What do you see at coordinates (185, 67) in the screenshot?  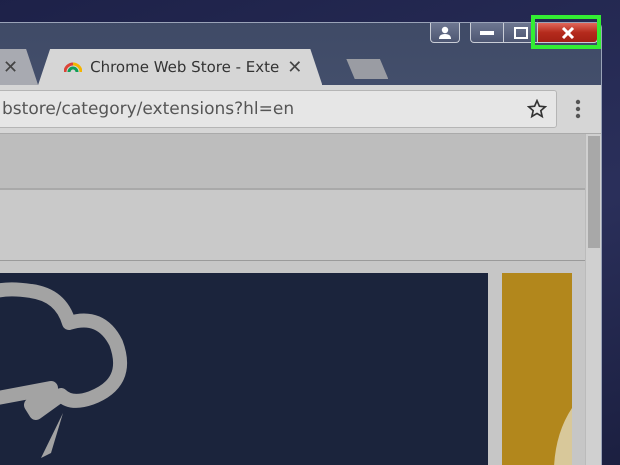 I see `tab-title: Chrome Web Store - Exte` at bounding box center [185, 67].